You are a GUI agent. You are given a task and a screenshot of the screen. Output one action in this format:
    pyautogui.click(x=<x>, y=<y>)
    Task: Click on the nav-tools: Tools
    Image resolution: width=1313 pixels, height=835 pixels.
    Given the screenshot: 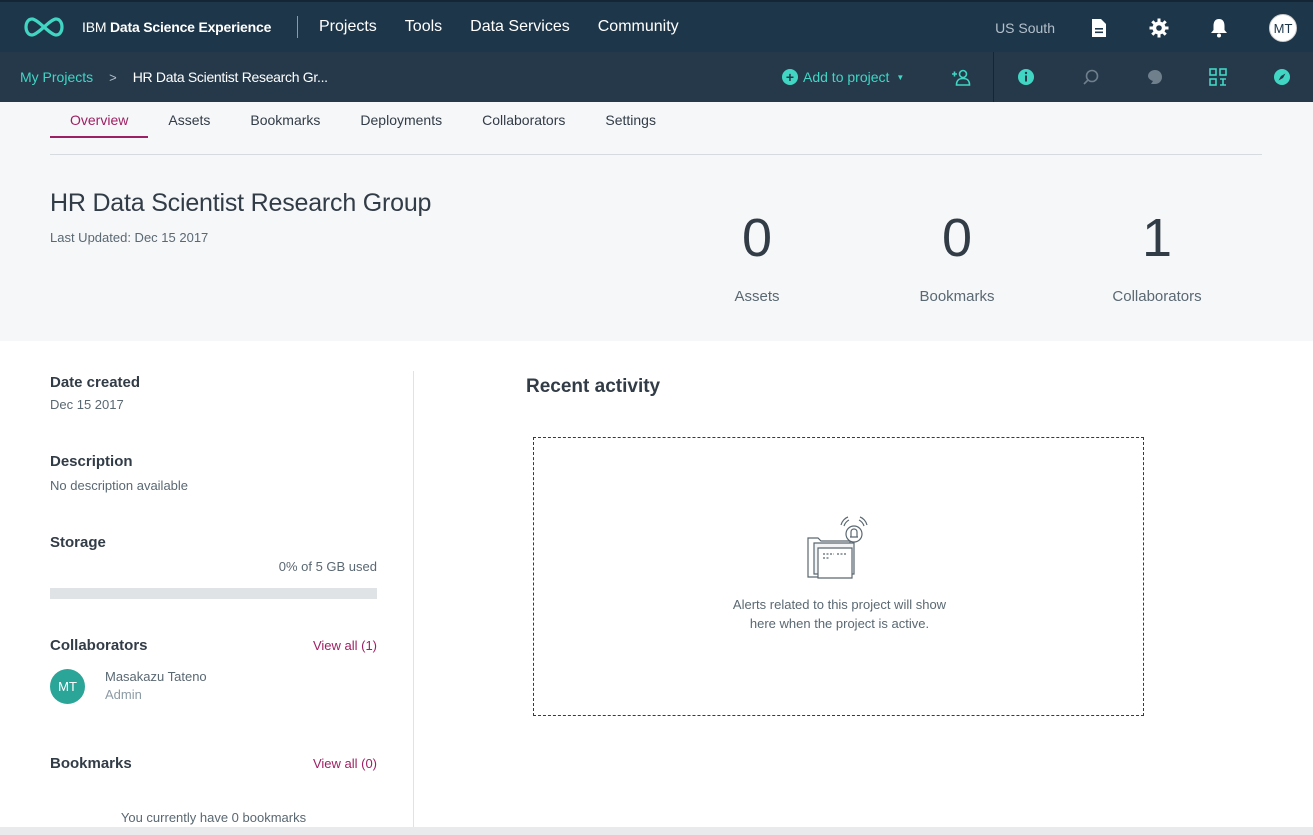 What is the action you would take?
    pyautogui.click(x=423, y=27)
    